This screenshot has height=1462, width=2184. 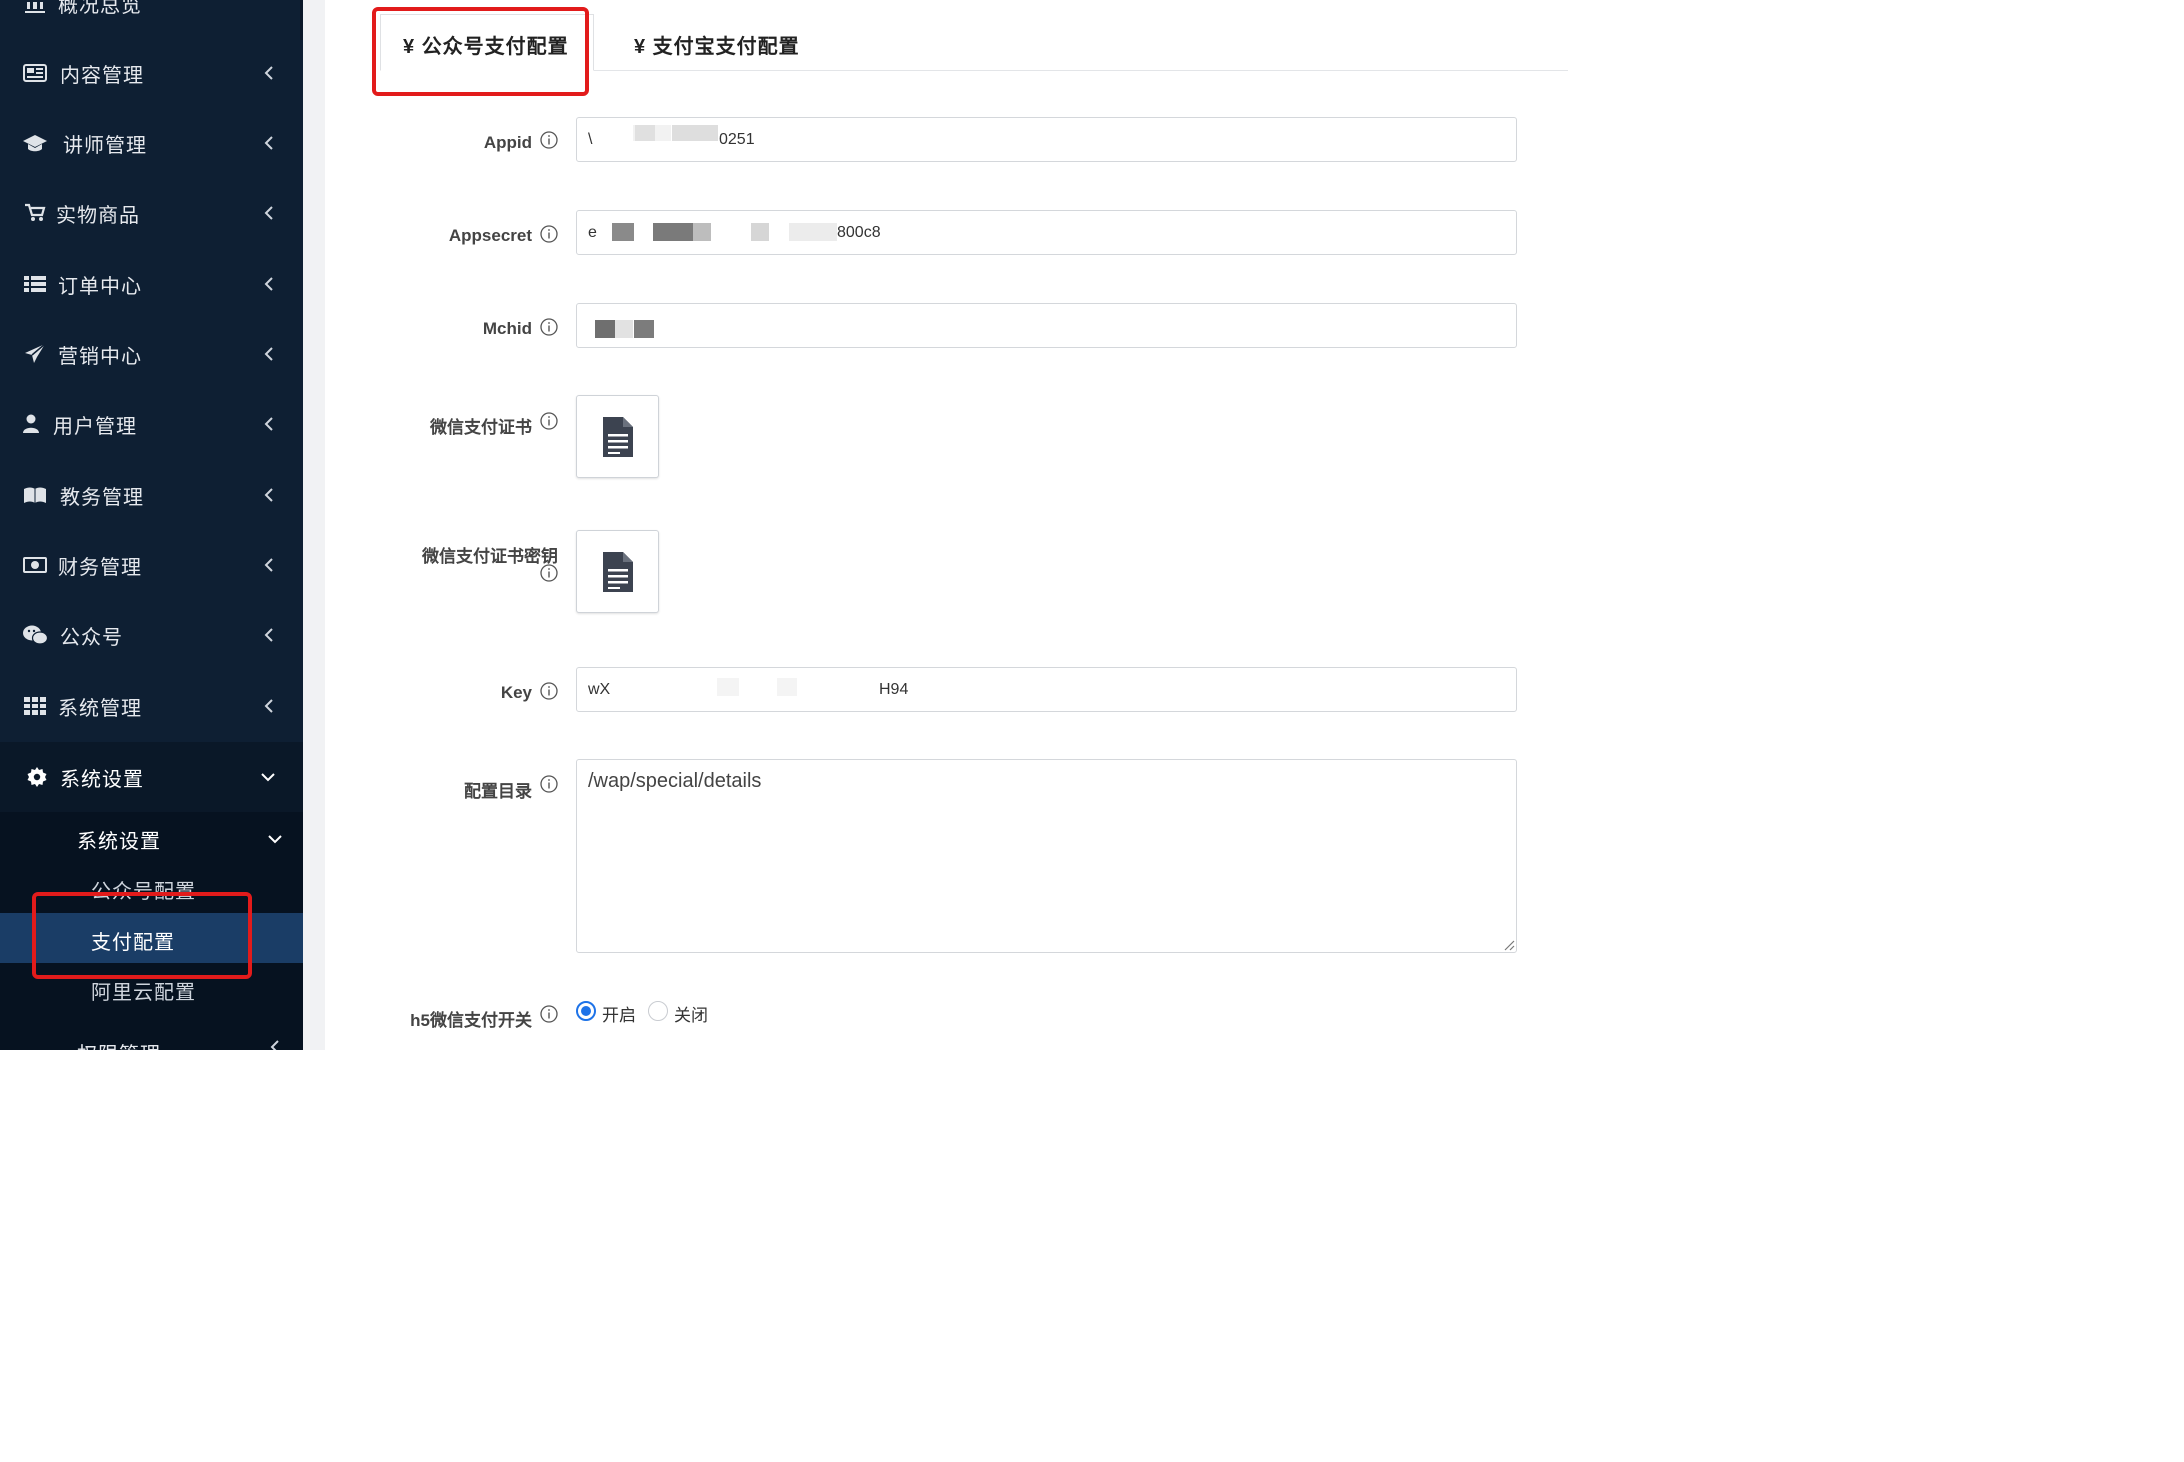 What do you see at coordinates (119, 1044) in the screenshot?
I see `sidebar-item-permissions: 权限管理` at bounding box center [119, 1044].